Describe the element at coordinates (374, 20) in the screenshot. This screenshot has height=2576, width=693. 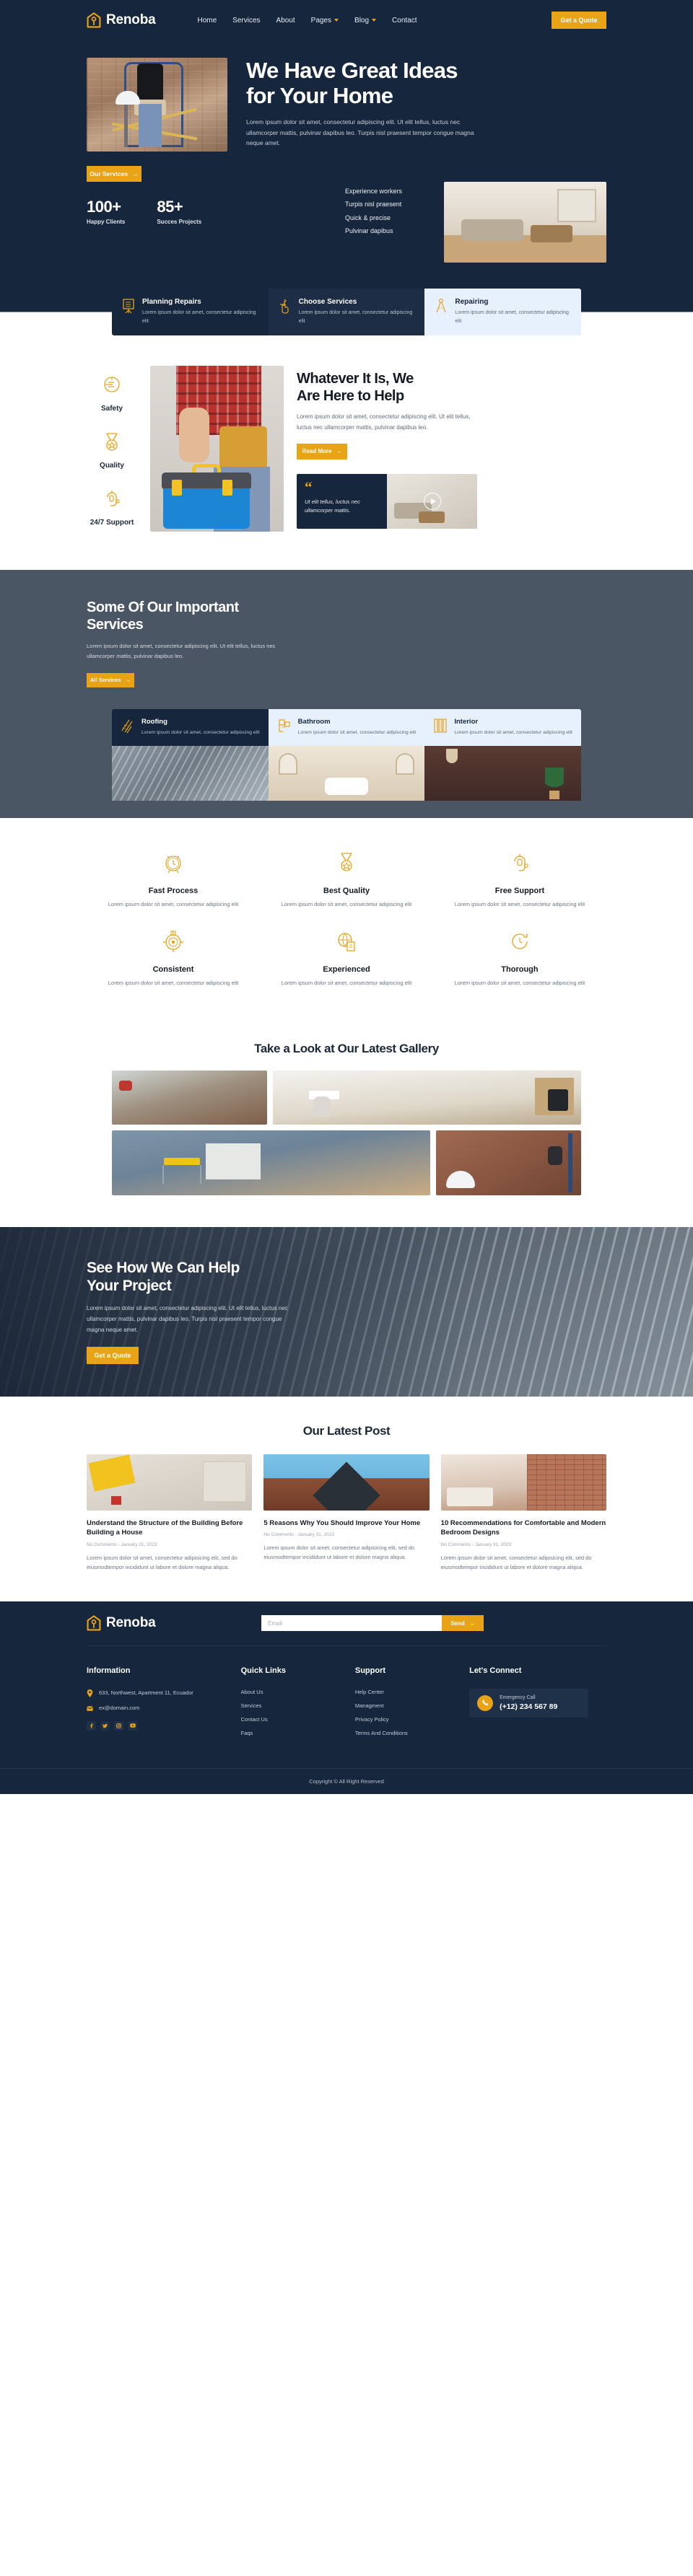
I see `chevron-down-icon` at that location.